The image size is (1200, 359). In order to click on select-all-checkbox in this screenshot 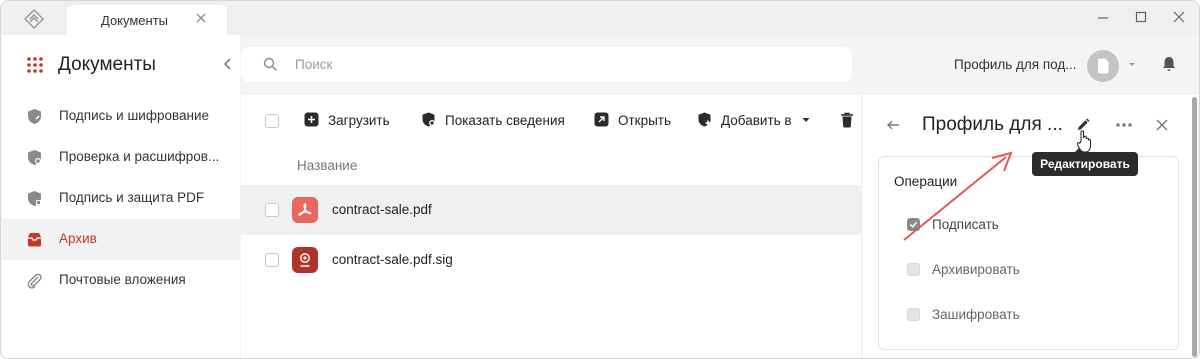, I will do `click(272, 121)`.